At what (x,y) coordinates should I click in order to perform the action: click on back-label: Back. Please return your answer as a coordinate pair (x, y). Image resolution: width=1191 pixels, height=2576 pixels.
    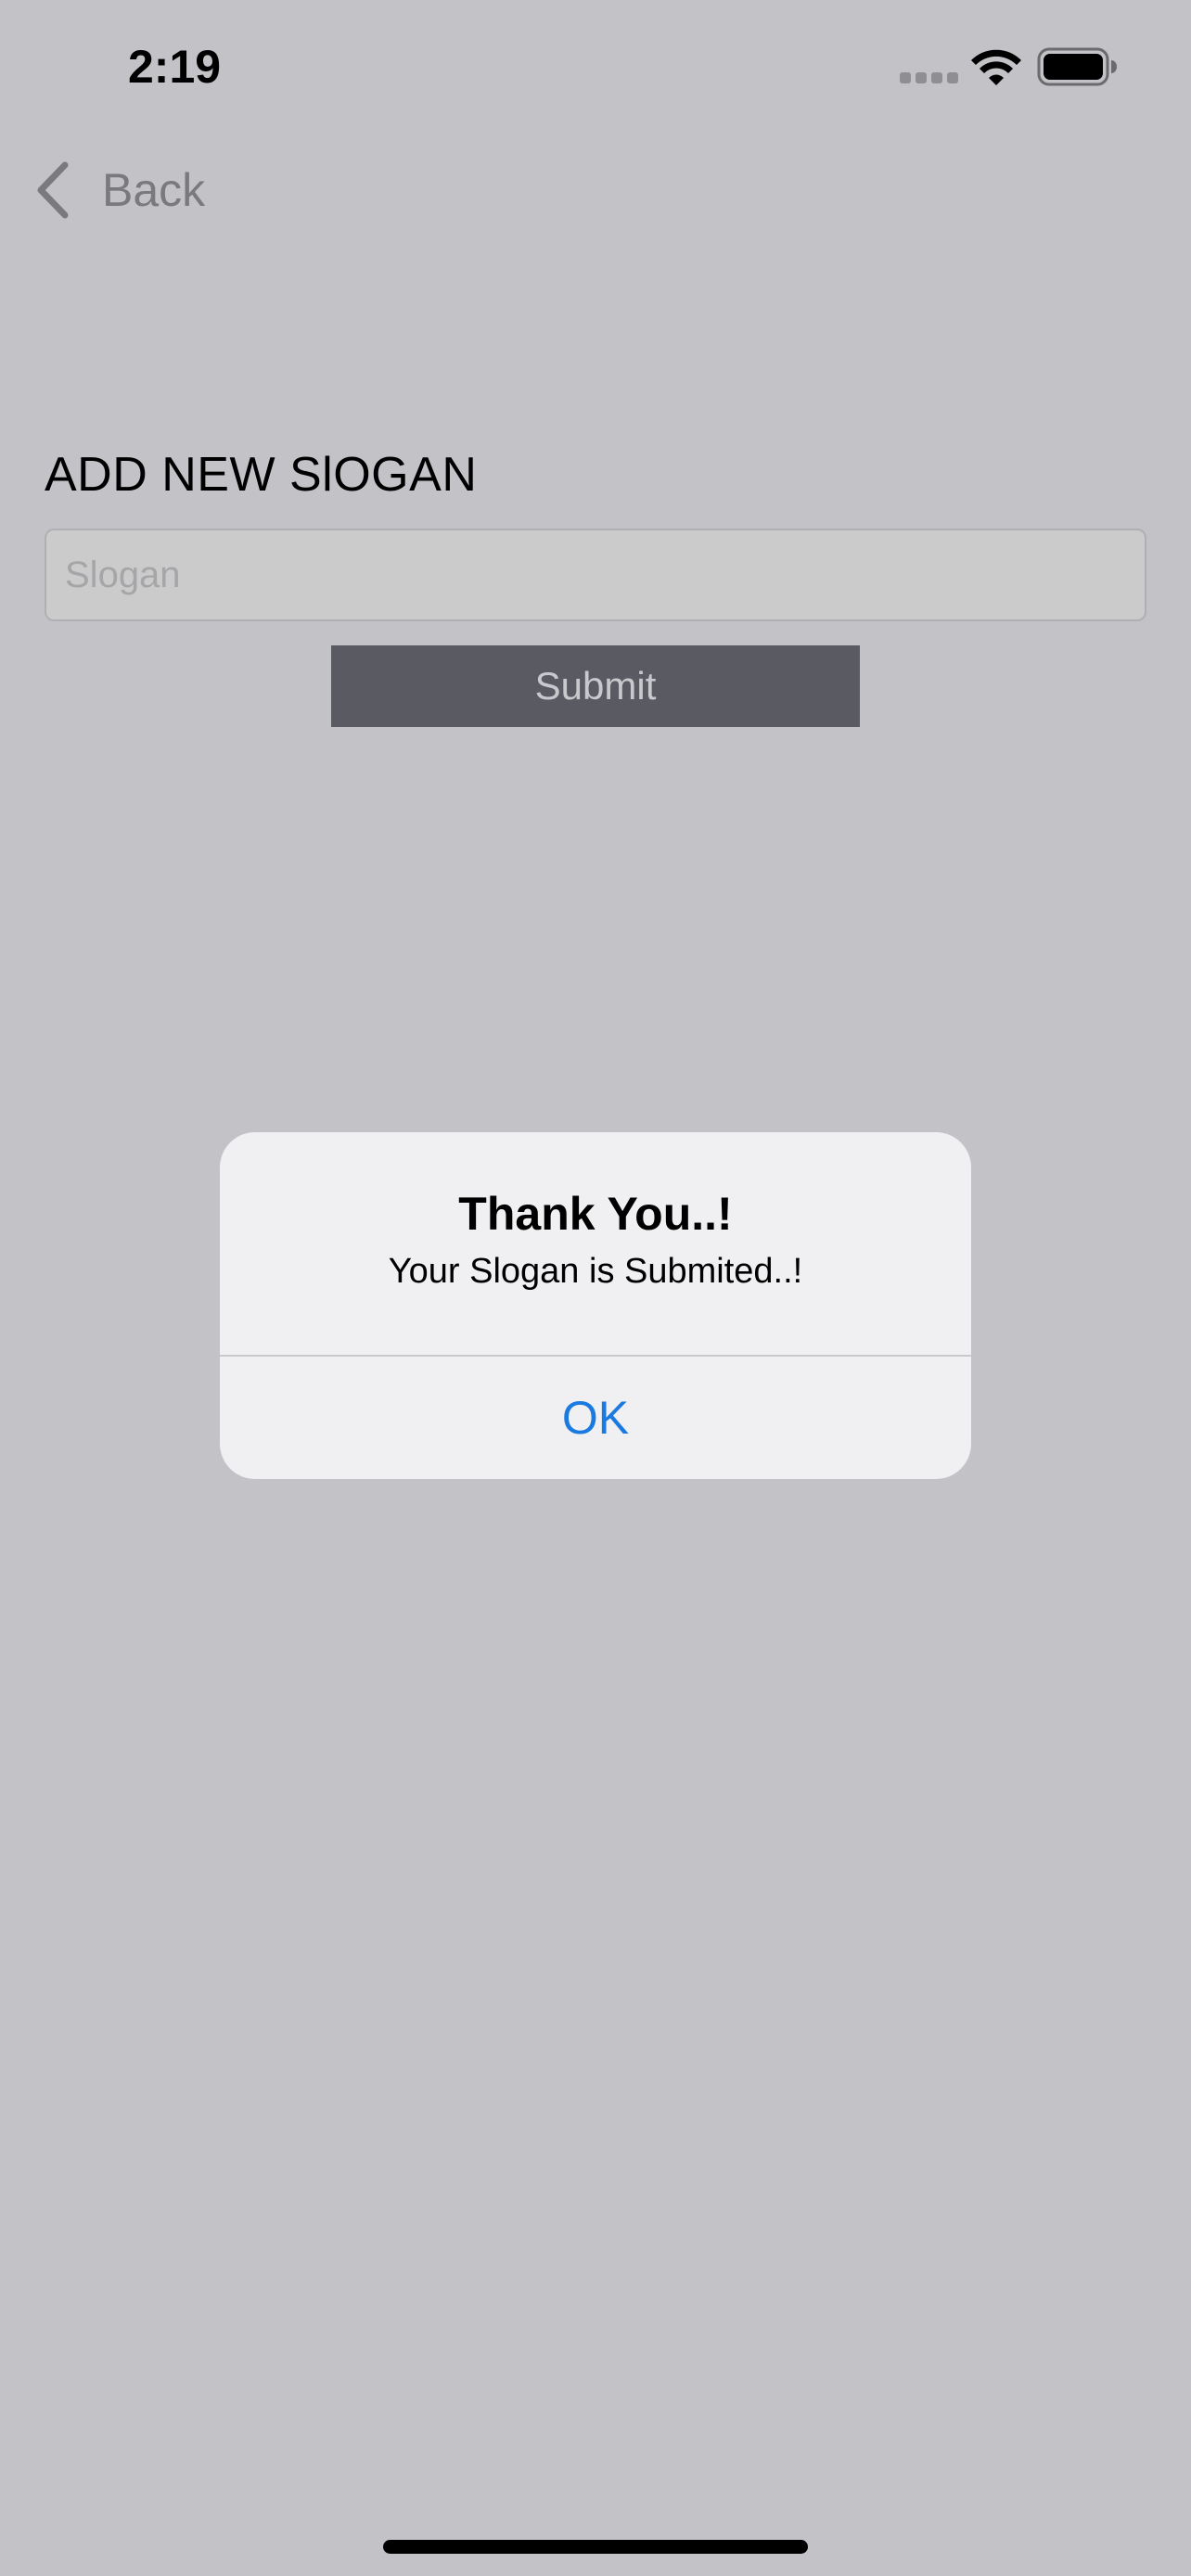
    Looking at the image, I should click on (154, 190).